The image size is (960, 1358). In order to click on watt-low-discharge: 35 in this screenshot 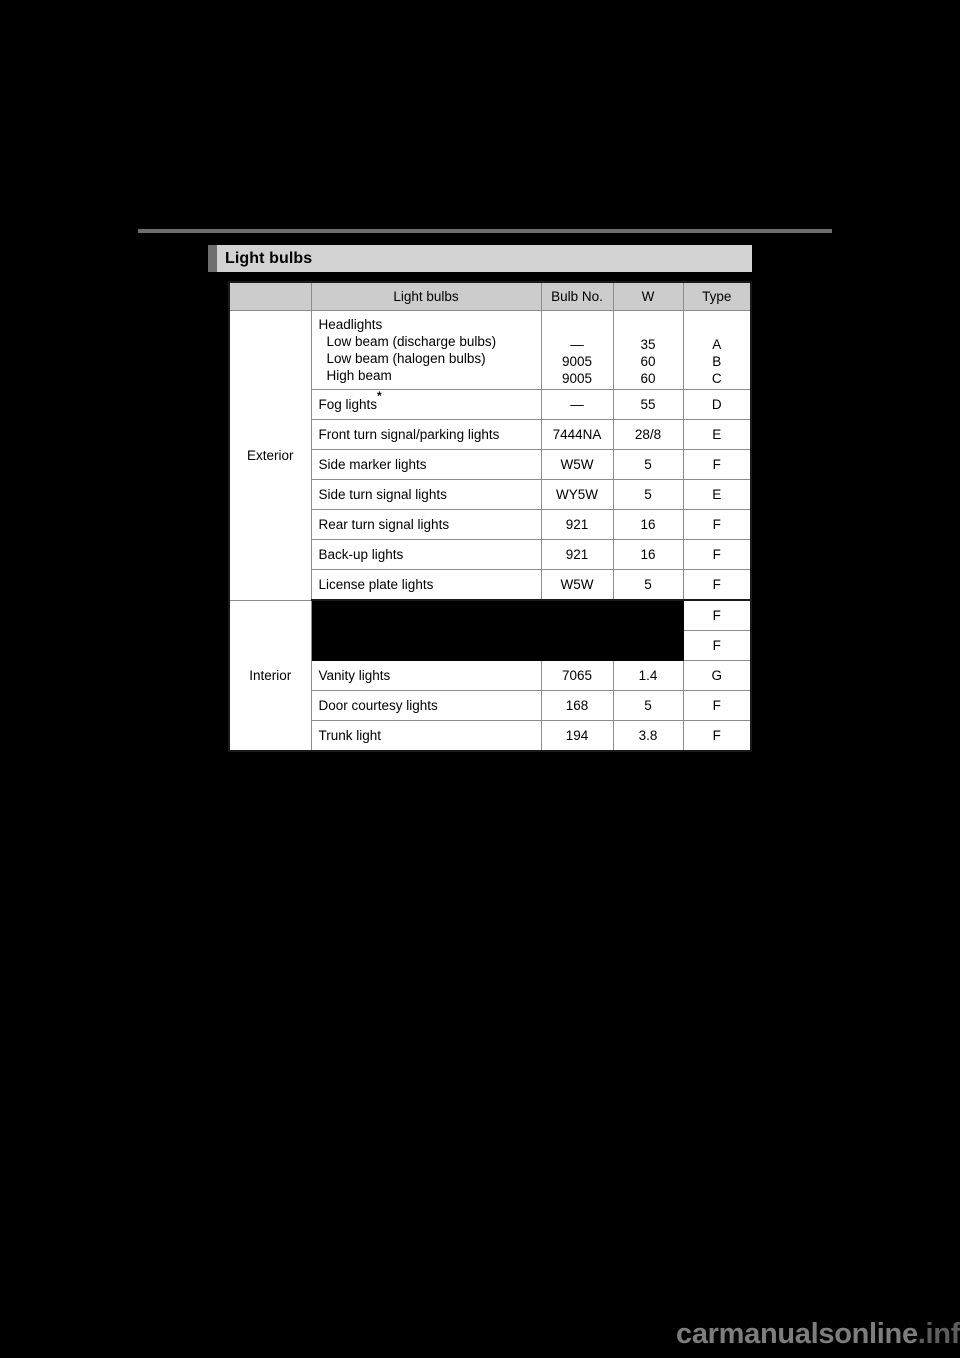, I will do `click(648, 344)`.